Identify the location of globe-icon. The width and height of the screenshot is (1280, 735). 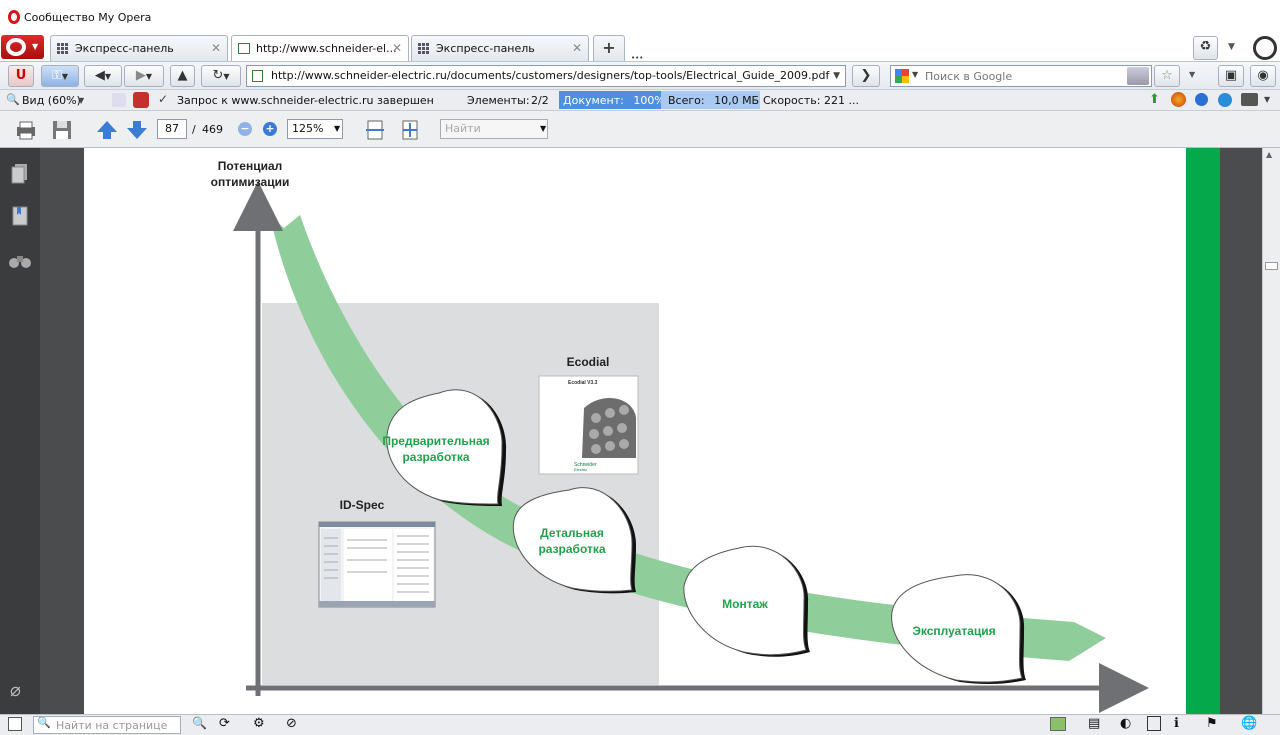
(1225, 100).